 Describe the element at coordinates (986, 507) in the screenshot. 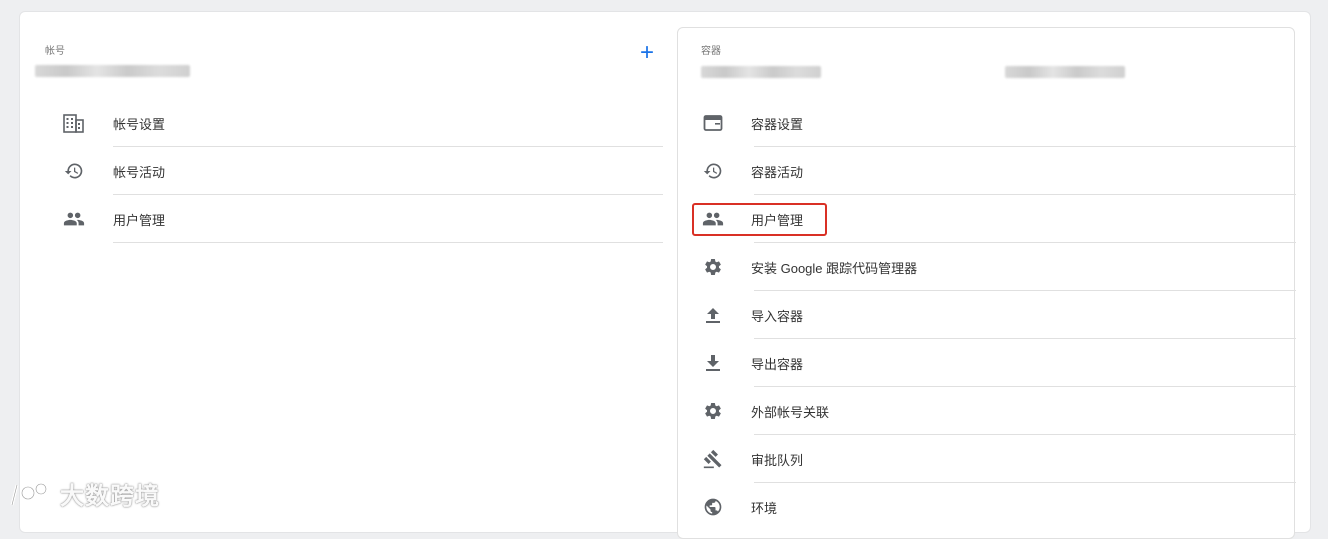

I see `environments-item: 环境` at that location.